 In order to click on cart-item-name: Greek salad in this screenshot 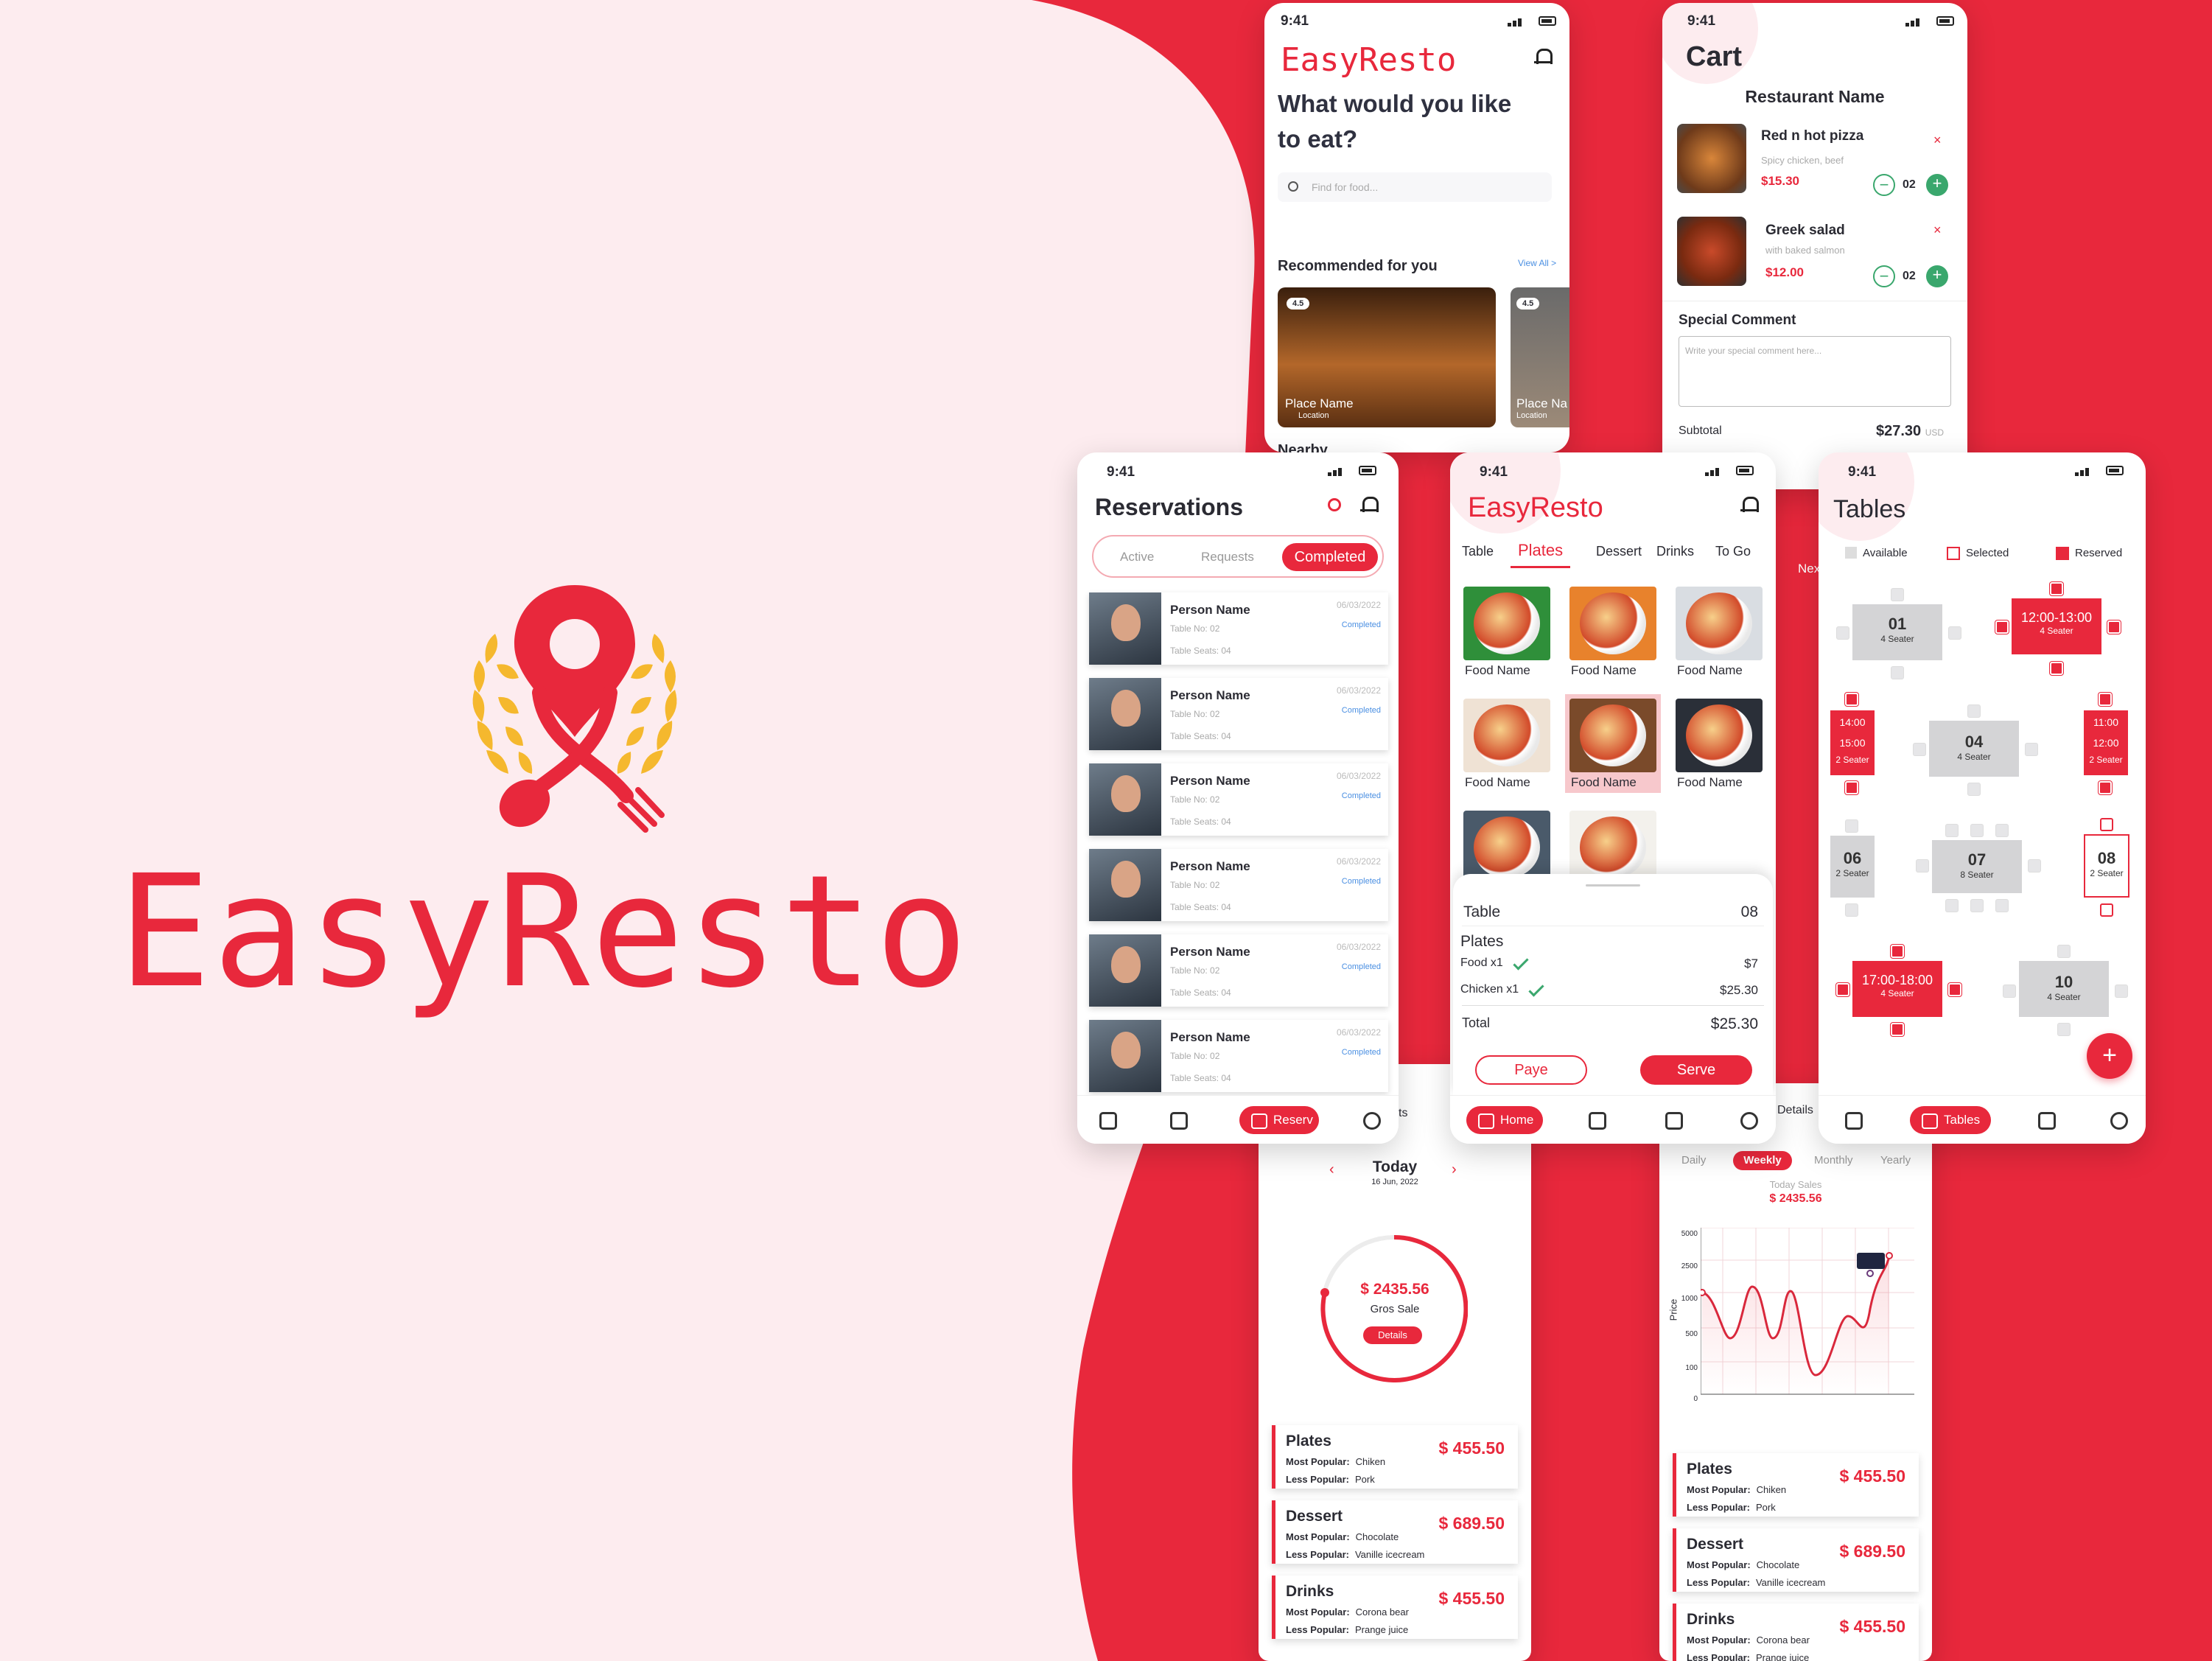, I will do `click(1805, 230)`.